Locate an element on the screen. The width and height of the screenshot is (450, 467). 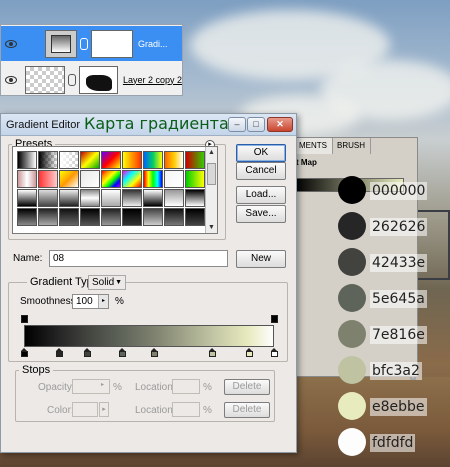
layer-thumbnail is located at coordinates (45, 79).